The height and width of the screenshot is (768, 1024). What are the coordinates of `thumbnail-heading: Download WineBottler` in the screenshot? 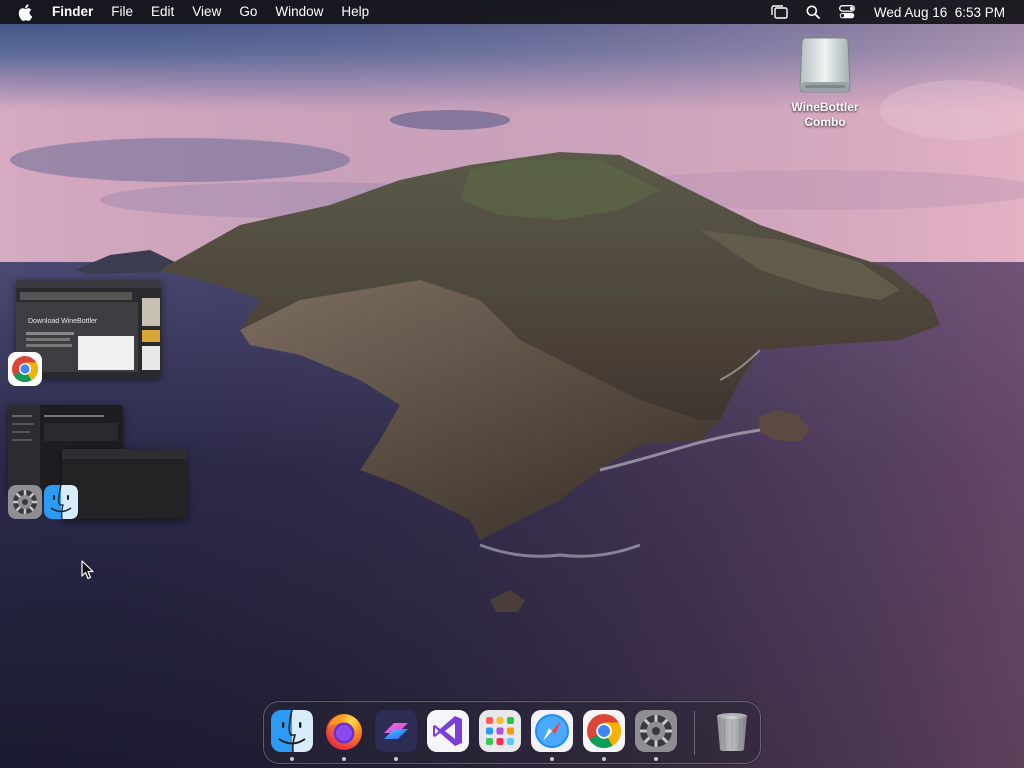 It's located at (63, 321).